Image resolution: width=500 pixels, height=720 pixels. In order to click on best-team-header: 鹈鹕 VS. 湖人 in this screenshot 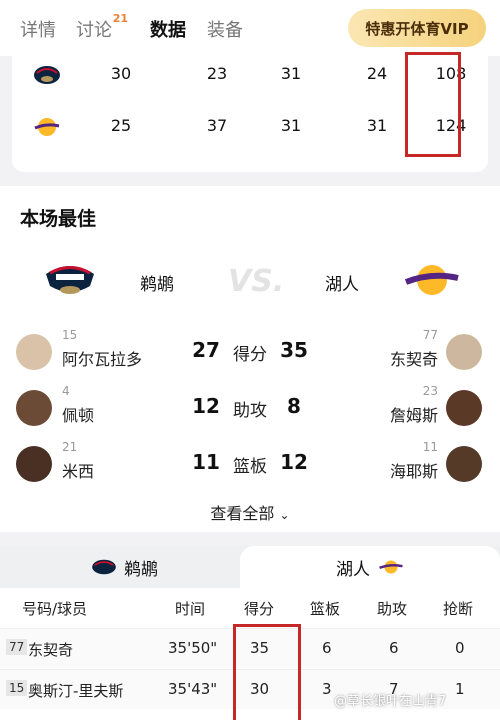, I will do `click(250, 281)`.